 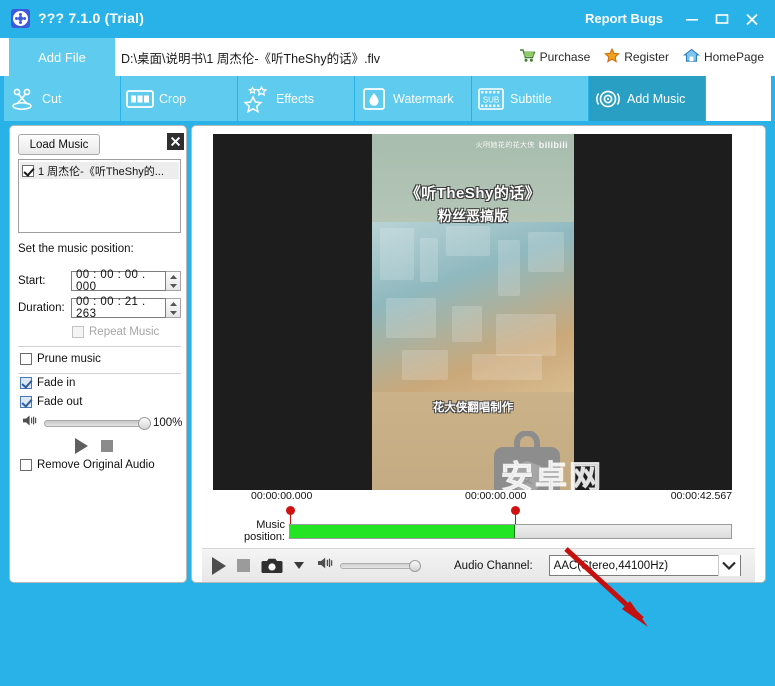 I want to click on timeline-marker-start, so click(x=290, y=518).